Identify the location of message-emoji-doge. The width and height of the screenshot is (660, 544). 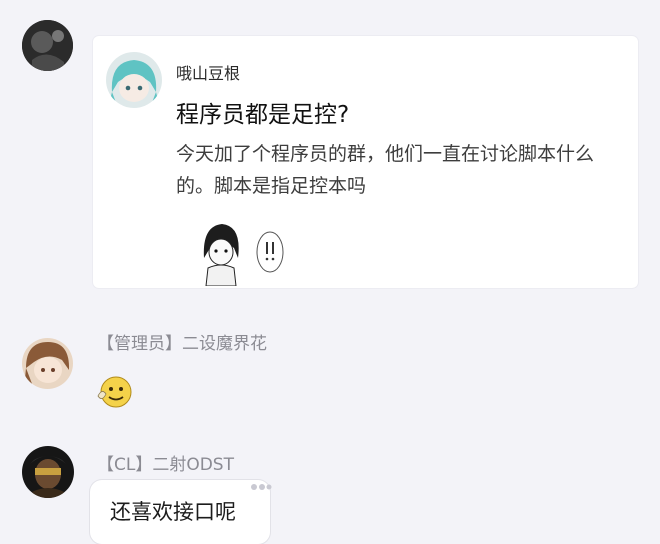
(113, 392).